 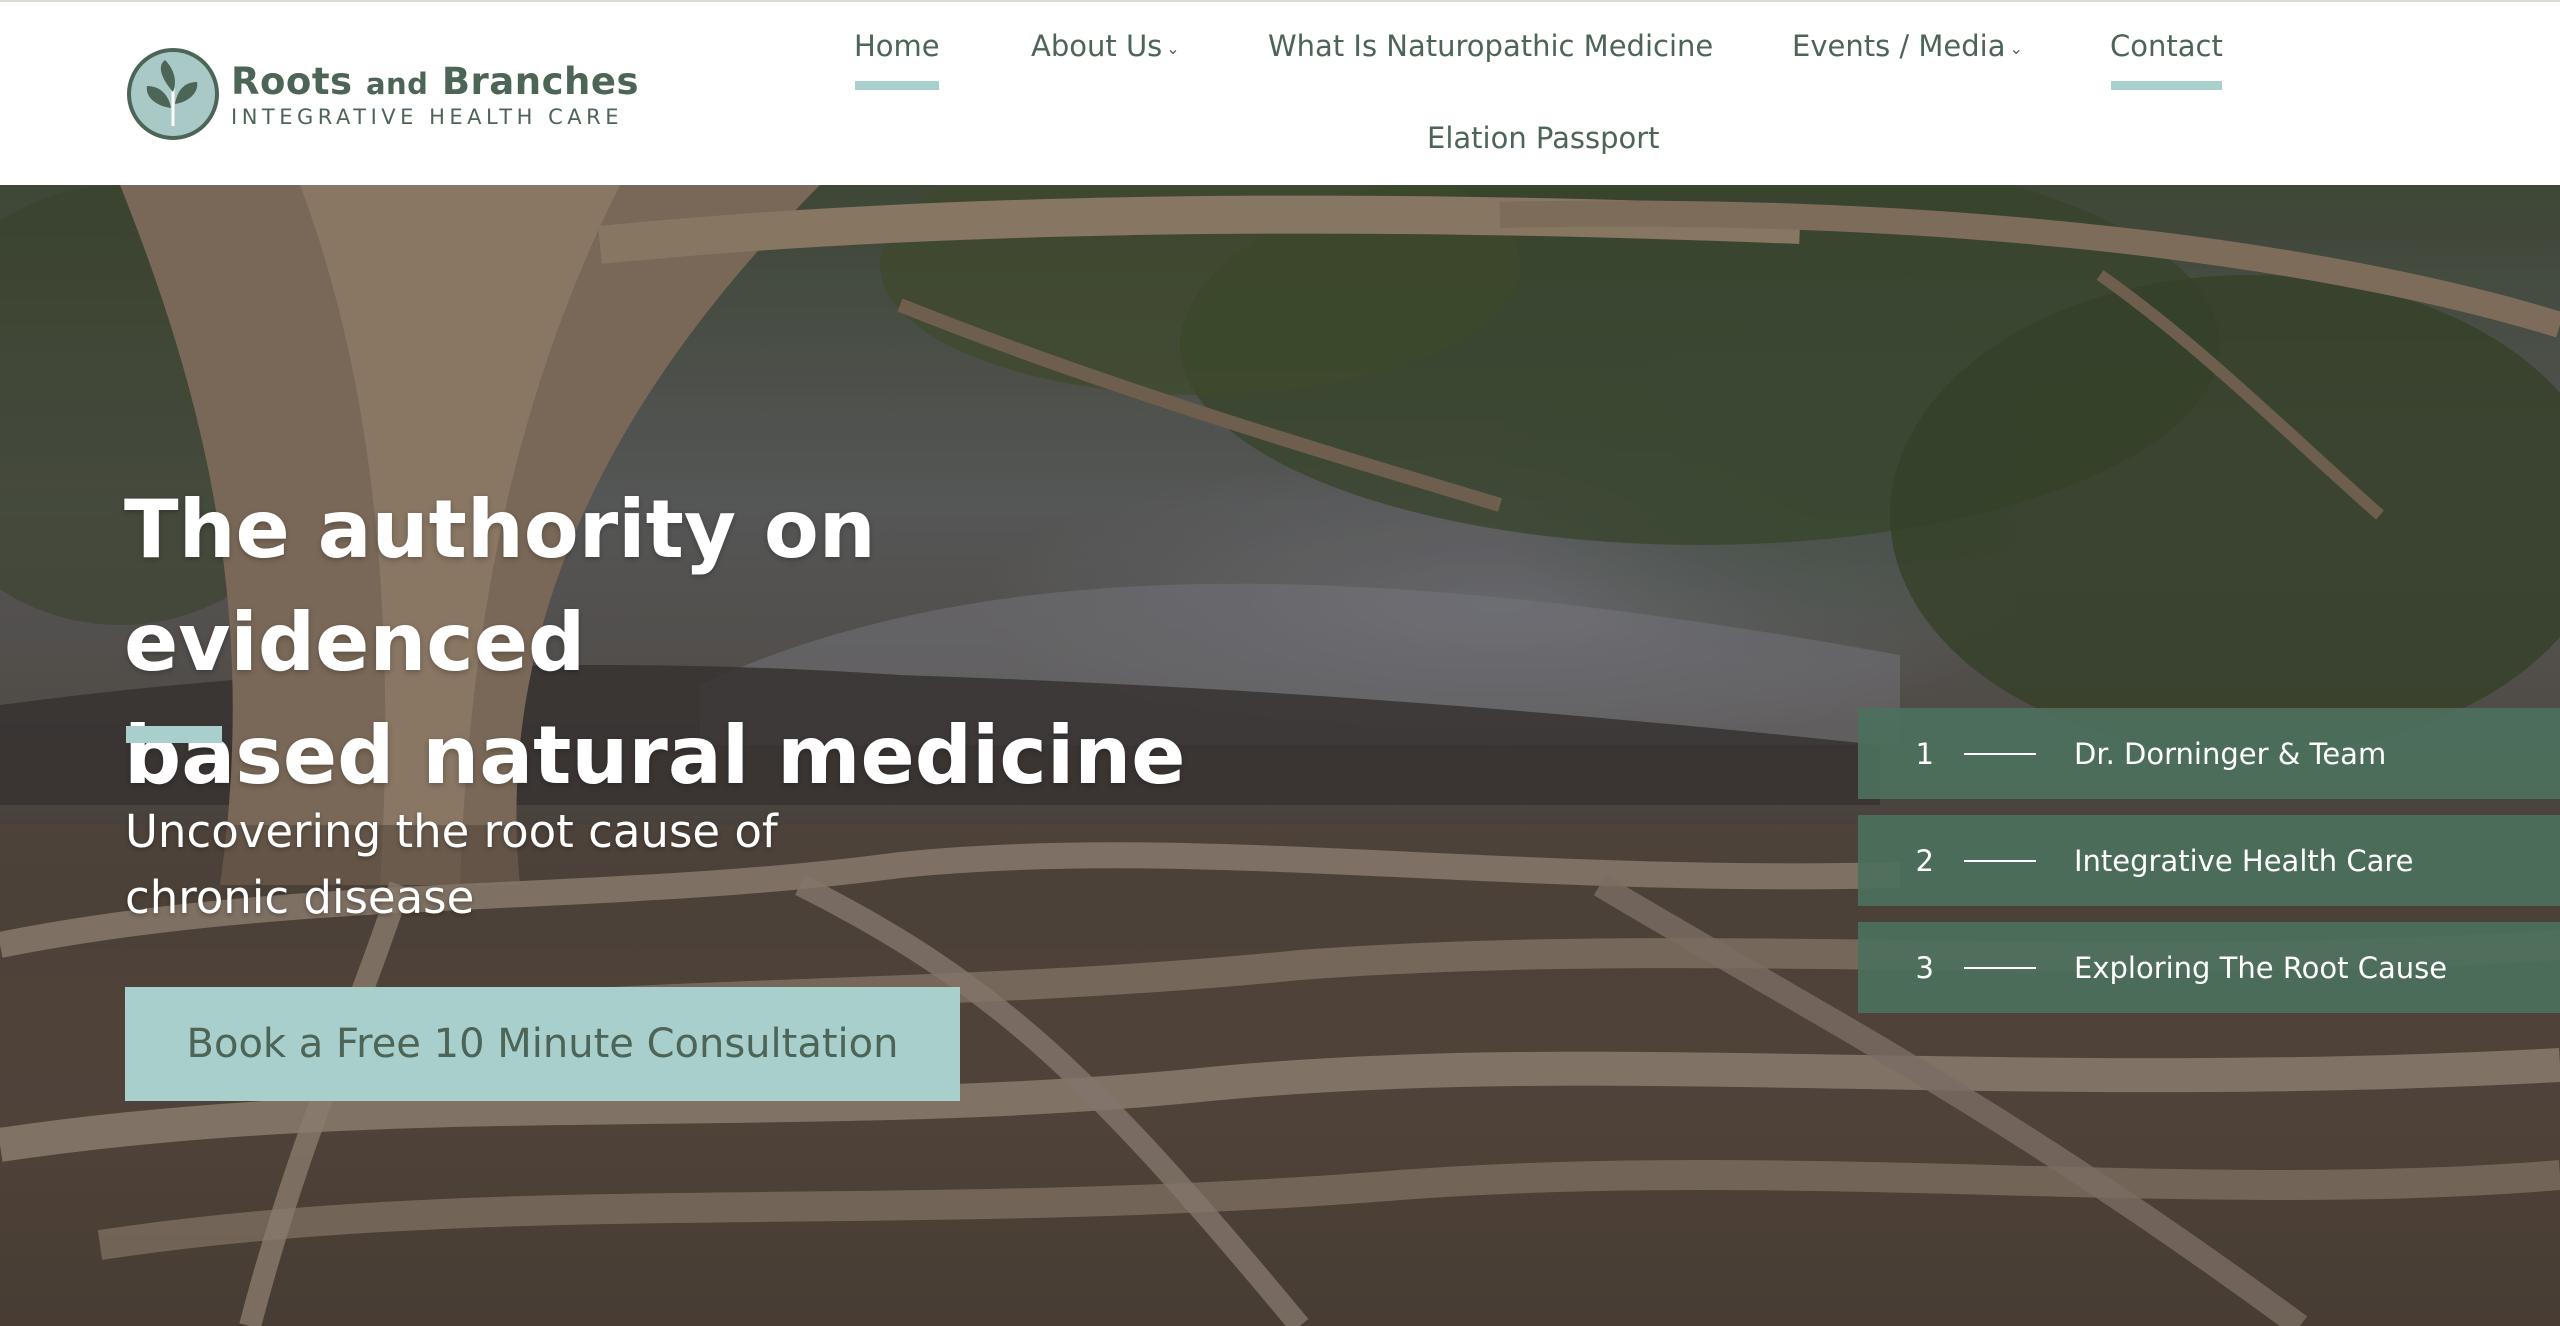 I want to click on nav-events-media: Events / Media ⌄, so click(x=1907, y=46).